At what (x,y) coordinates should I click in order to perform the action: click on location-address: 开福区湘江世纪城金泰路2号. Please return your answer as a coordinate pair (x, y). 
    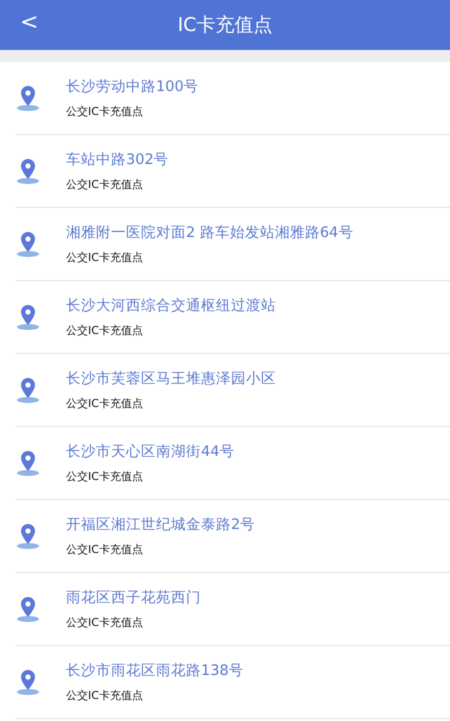
    Looking at the image, I should click on (161, 525).